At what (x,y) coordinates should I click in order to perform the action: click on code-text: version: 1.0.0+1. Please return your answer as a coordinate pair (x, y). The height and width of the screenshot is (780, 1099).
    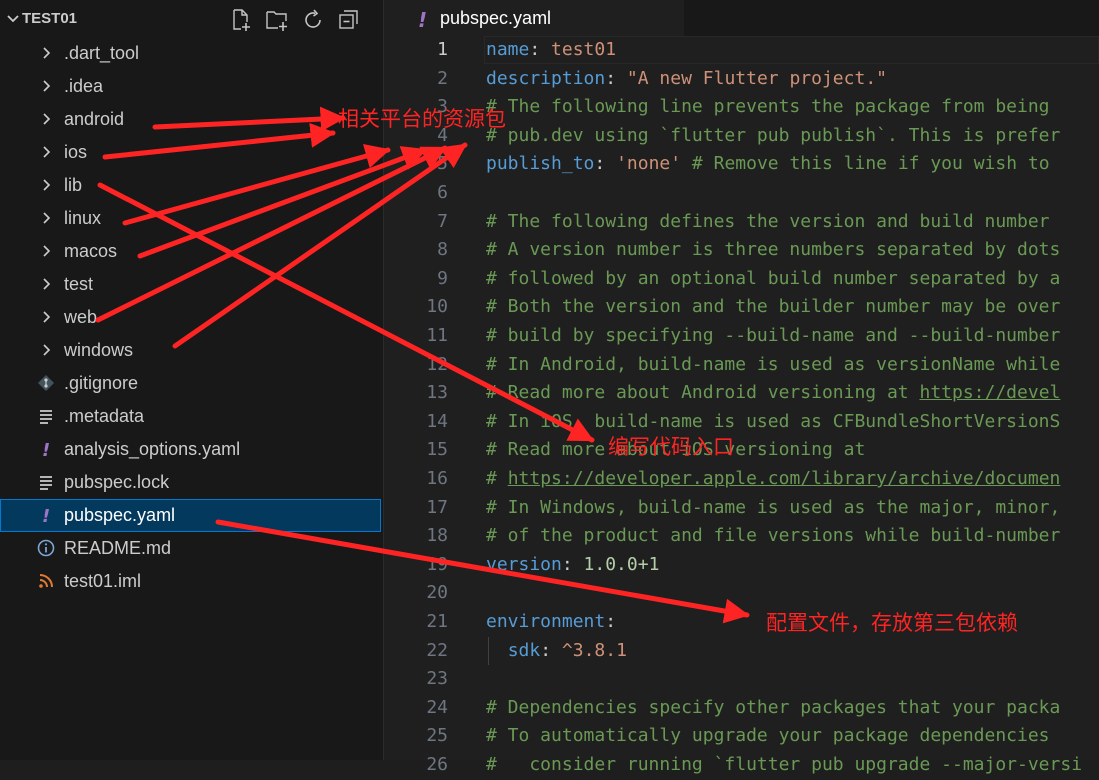
    Looking at the image, I should click on (572, 565).